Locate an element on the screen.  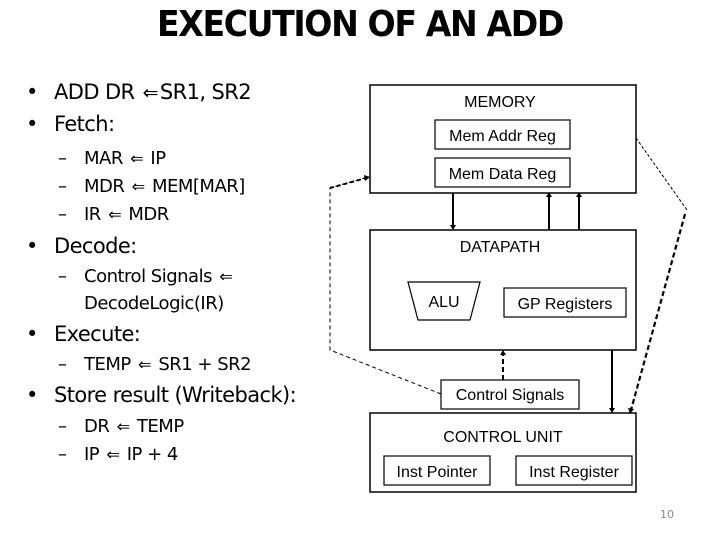
inst-register-label: Inst Register is located at coordinates (574, 472).